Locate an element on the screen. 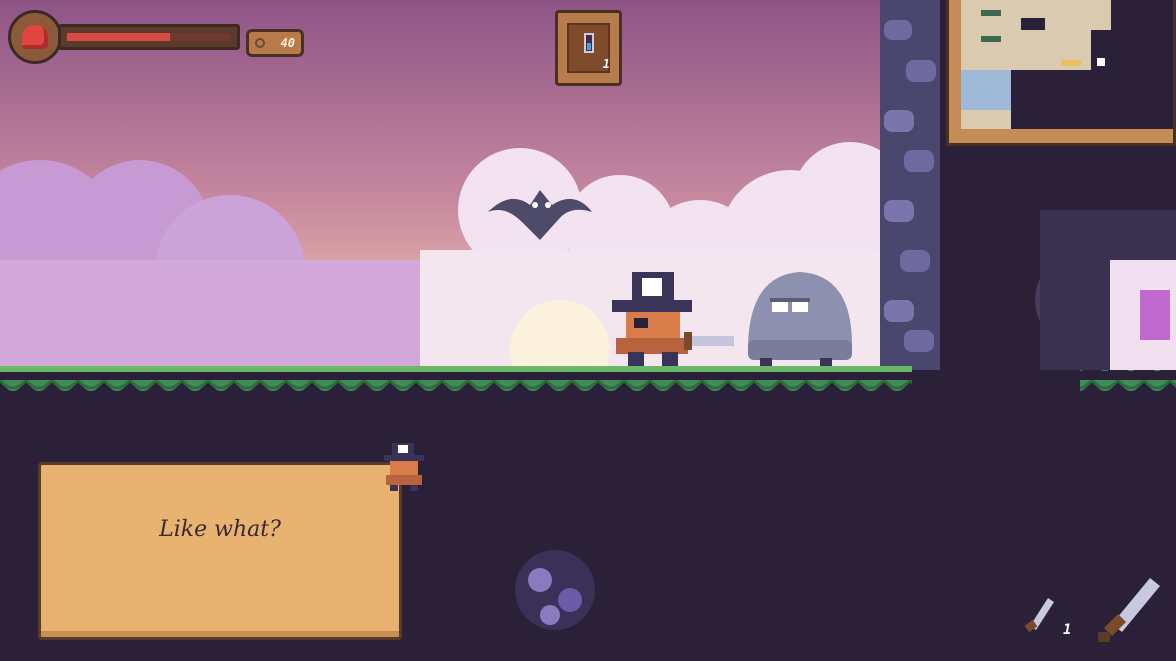 The height and width of the screenshot is (661, 1176). throwing-knife-count: 1 is located at coordinates (1067, 630).